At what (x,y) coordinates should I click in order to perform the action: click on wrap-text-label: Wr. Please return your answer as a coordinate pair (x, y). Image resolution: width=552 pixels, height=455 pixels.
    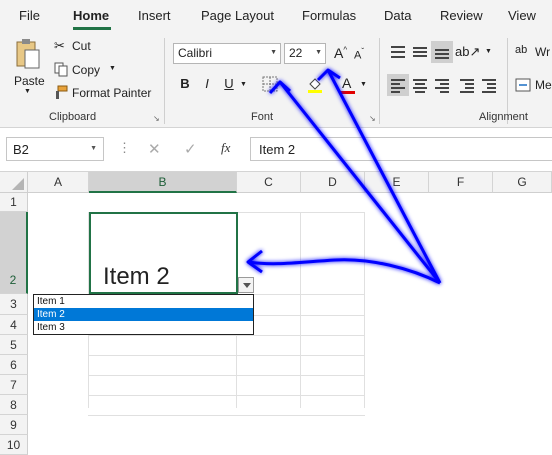
    Looking at the image, I should click on (543, 52).